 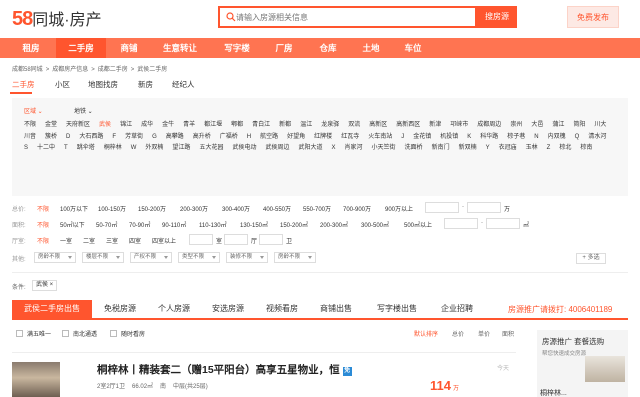 I want to click on area-option: 150-200㎡, so click(x=294, y=224).